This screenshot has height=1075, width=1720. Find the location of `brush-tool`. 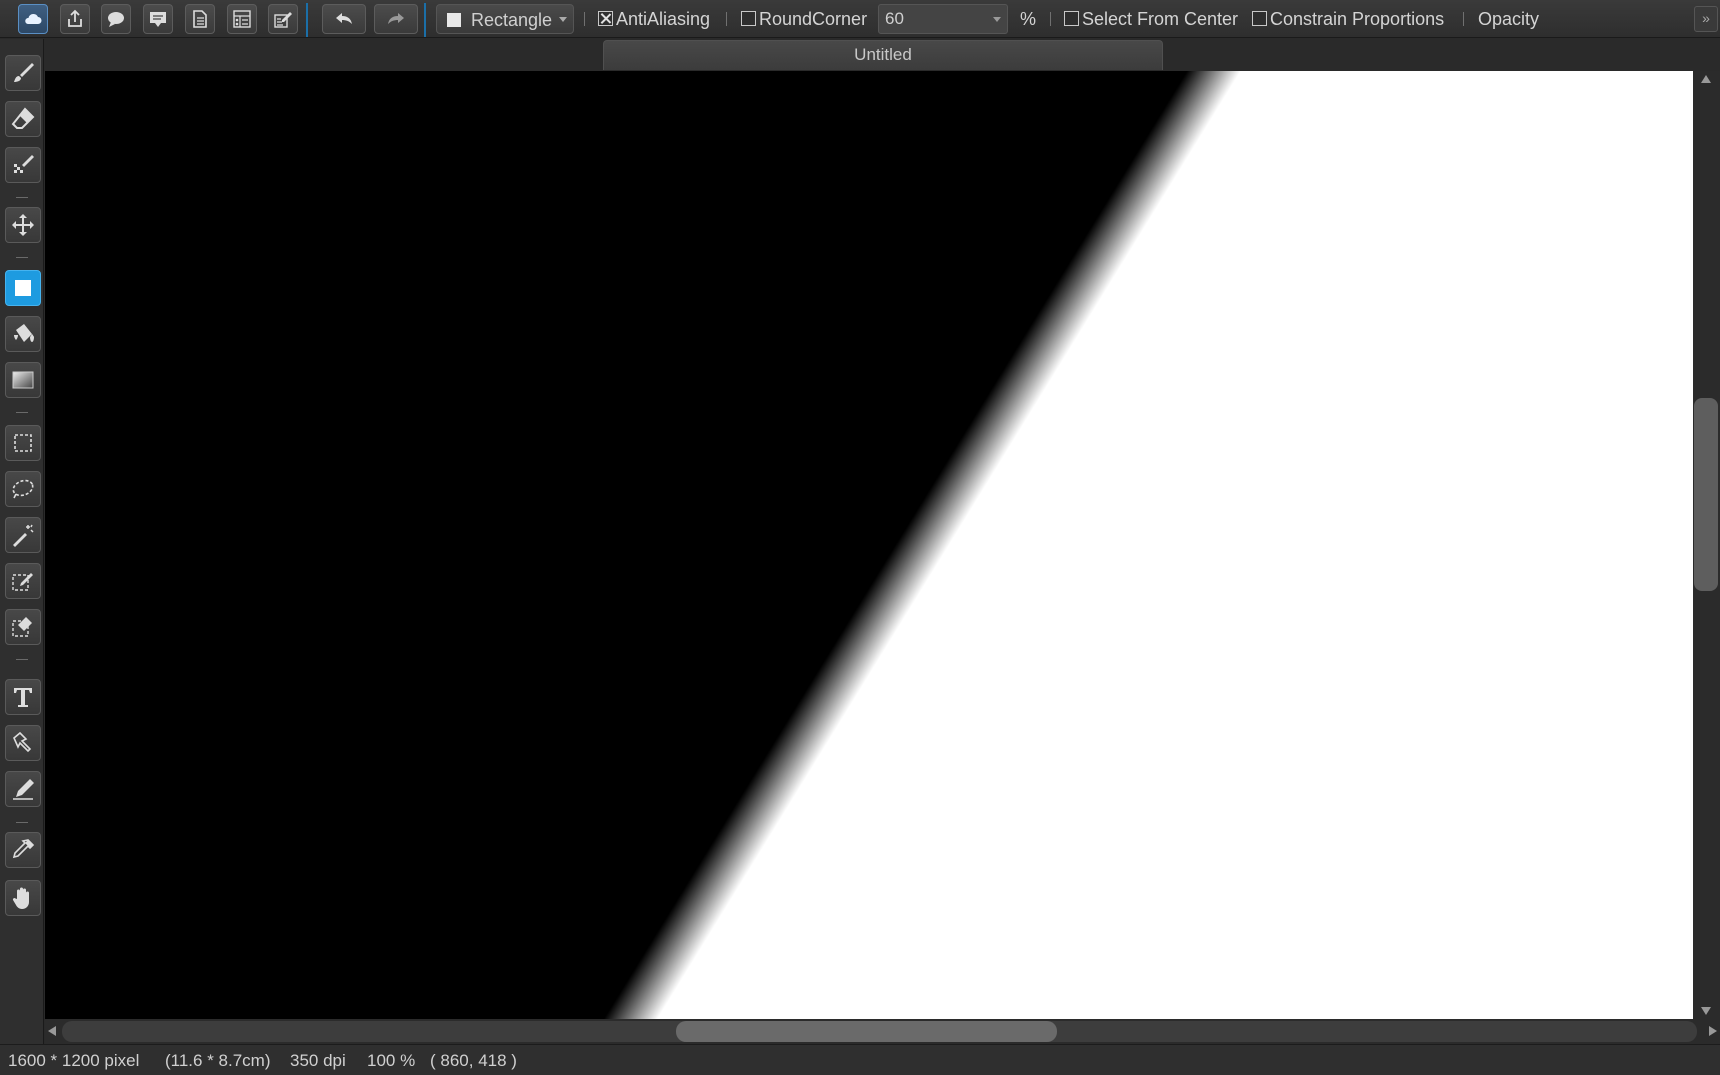

brush-tool is located at coordinates (23, 73).